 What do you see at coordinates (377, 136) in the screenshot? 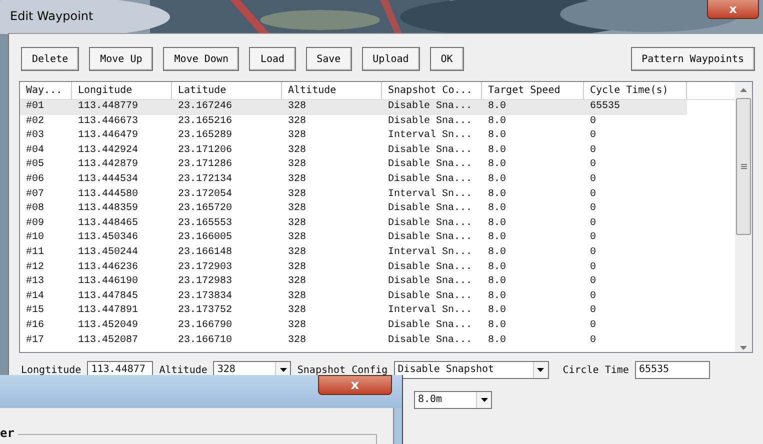
I see `table-row: #03 113.446479 23.165289 328 Interval Sn... 8.0 0` at bounding box center [377, 136].